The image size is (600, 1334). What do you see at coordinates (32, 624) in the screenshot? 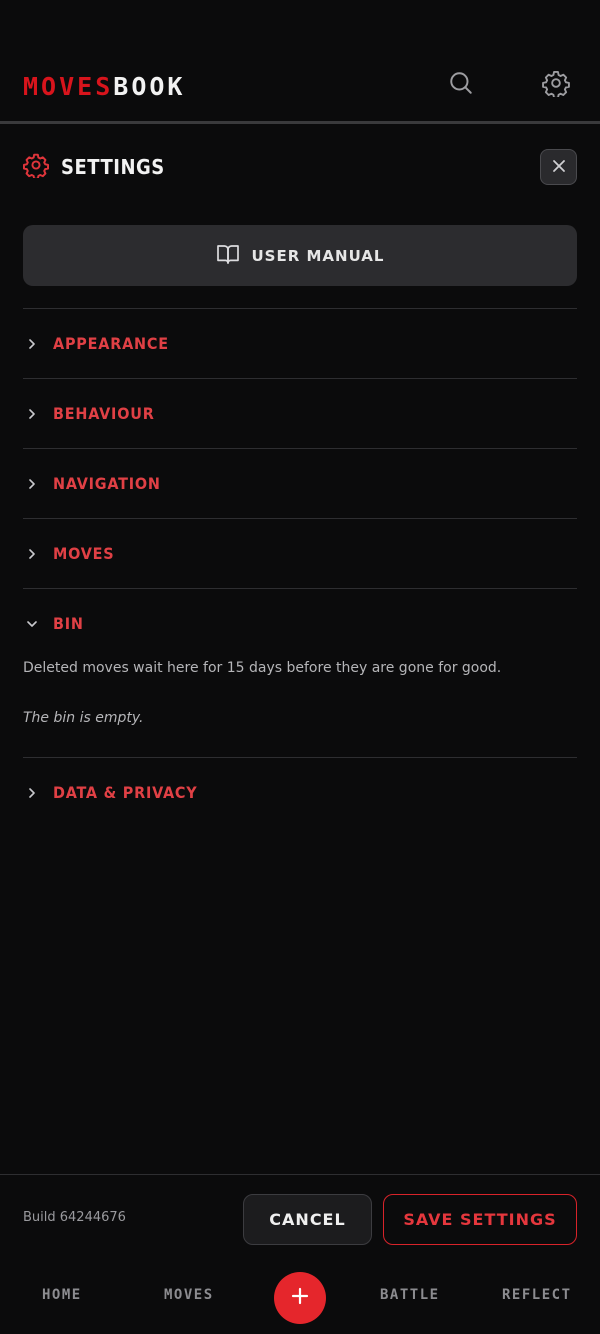
I see `chevron-down-icon` at bounding box center [32, 624].